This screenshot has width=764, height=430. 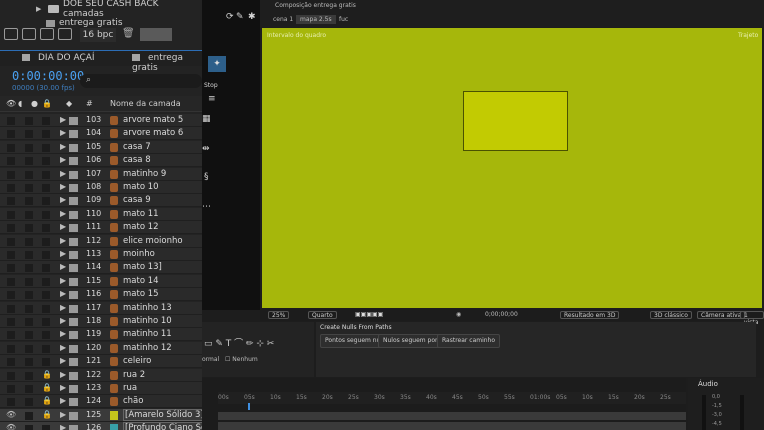 What do you see at coordinates (590, 315) in the screenshot?
I see `render-3d-button: Resultado em 3D` at bounding box center [590, 315].